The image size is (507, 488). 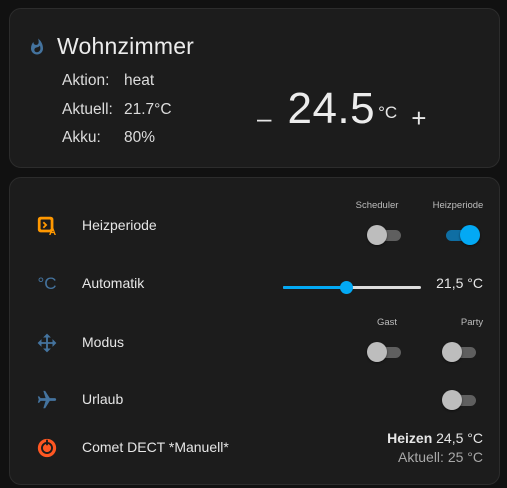 What do you see at coordinates (461, 400) in the screenshot?
I see `urlaub-toggle` at bounding box center [461, 400].